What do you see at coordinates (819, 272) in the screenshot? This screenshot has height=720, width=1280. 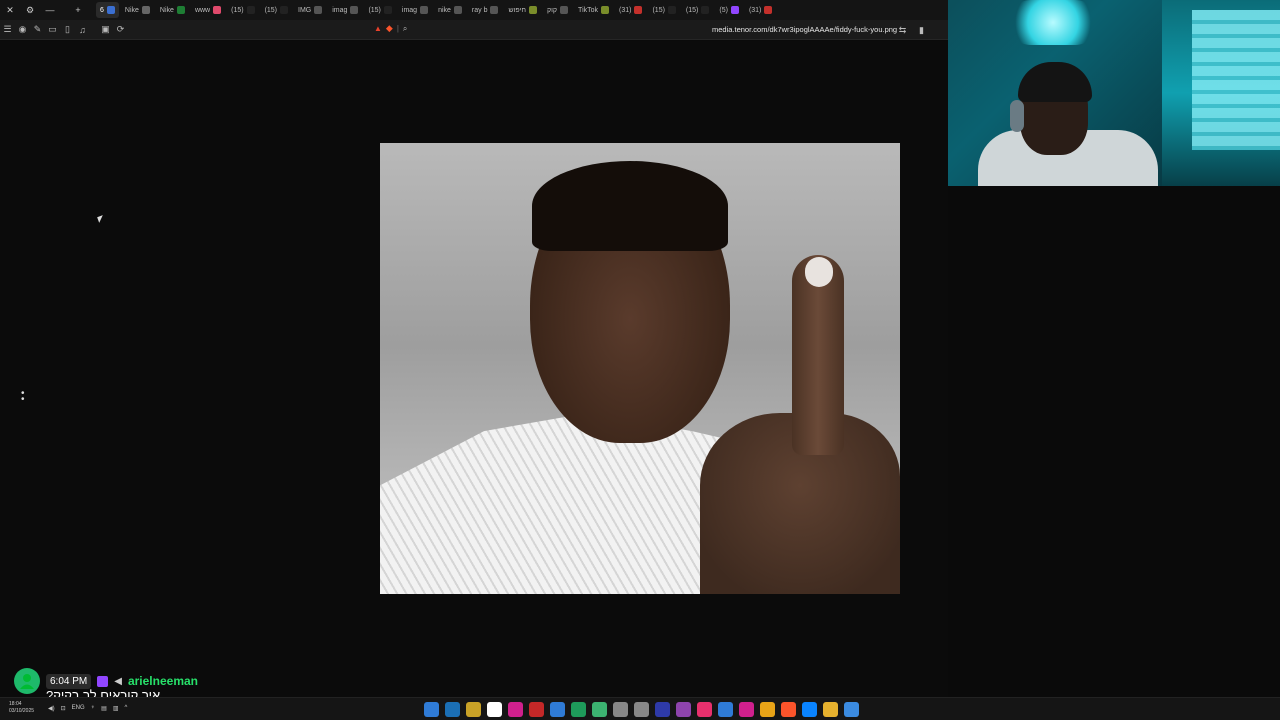 I see `image-fingernail` at bounding box center [819, 272].